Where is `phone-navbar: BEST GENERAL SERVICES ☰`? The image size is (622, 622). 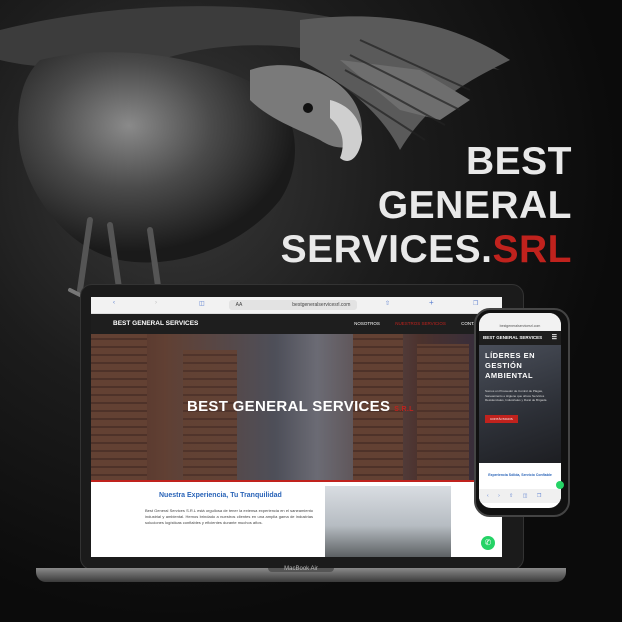
phone-navbar: BEST GENERAL SERVICES ☰ is located at coordinates (520, 338).